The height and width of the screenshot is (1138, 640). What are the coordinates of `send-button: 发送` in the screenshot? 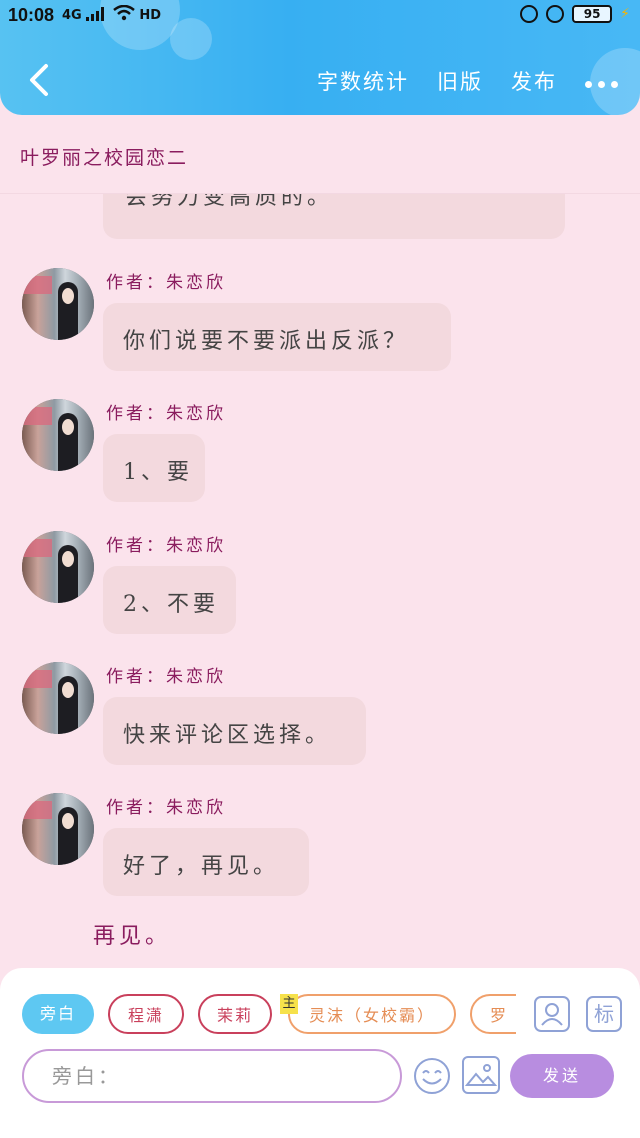 It's located at (562, 1076).